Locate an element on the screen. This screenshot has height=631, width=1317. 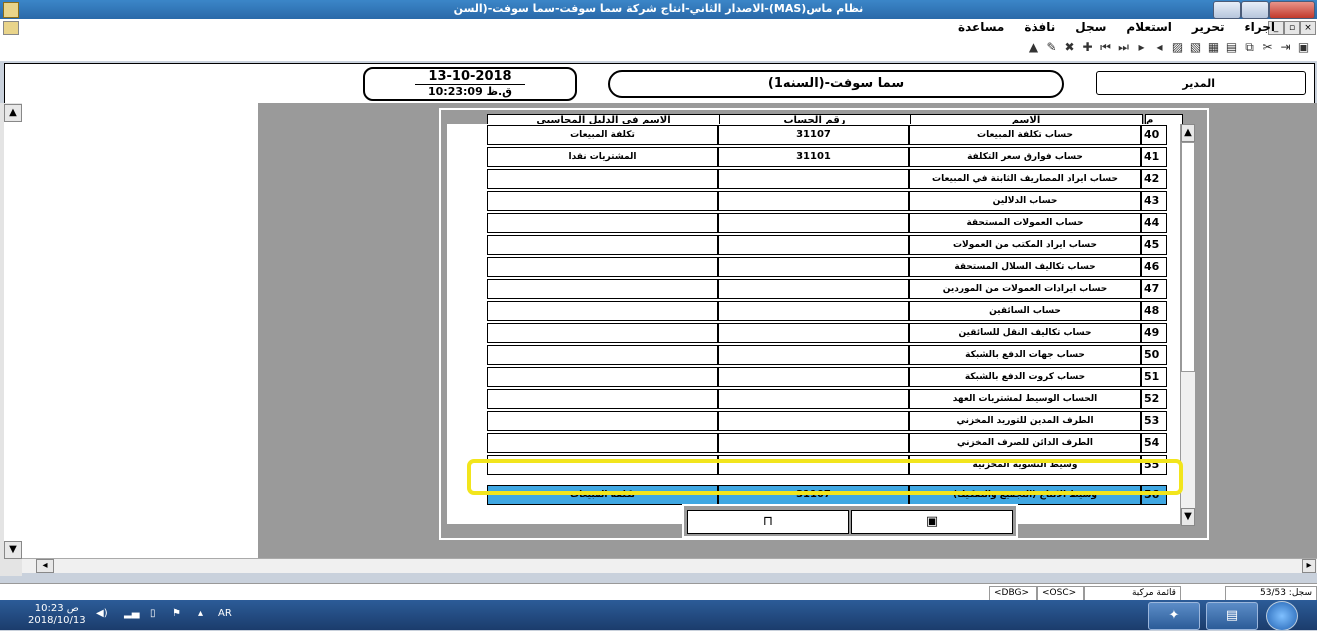
taskbar-clock: 10:23 ص 2018/10/13 is located at coordinates (57, 615).